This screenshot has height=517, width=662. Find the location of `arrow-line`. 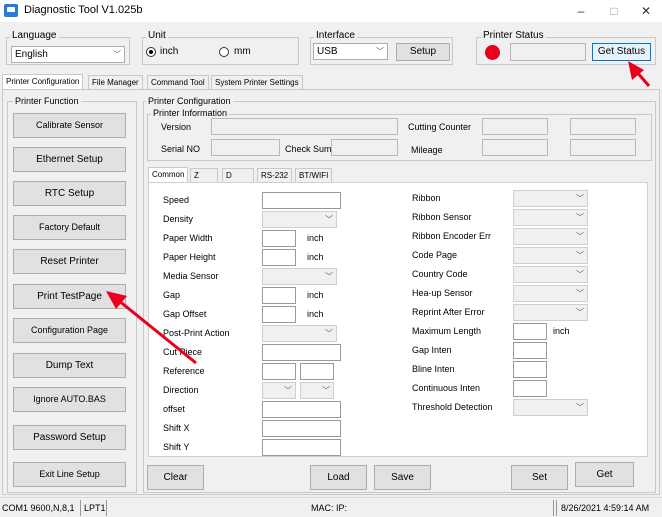

arrow-line is located at coordinates (157, 331).